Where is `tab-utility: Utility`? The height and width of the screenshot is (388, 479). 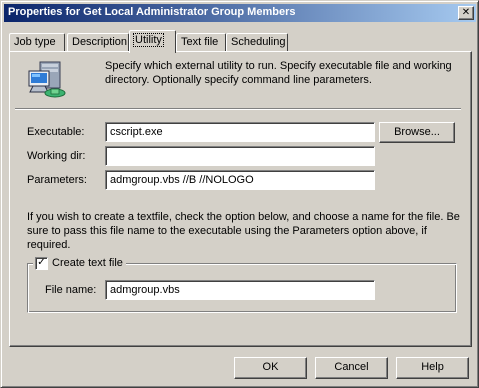 tab-utility: Utility is located at coordinates (152, 41).